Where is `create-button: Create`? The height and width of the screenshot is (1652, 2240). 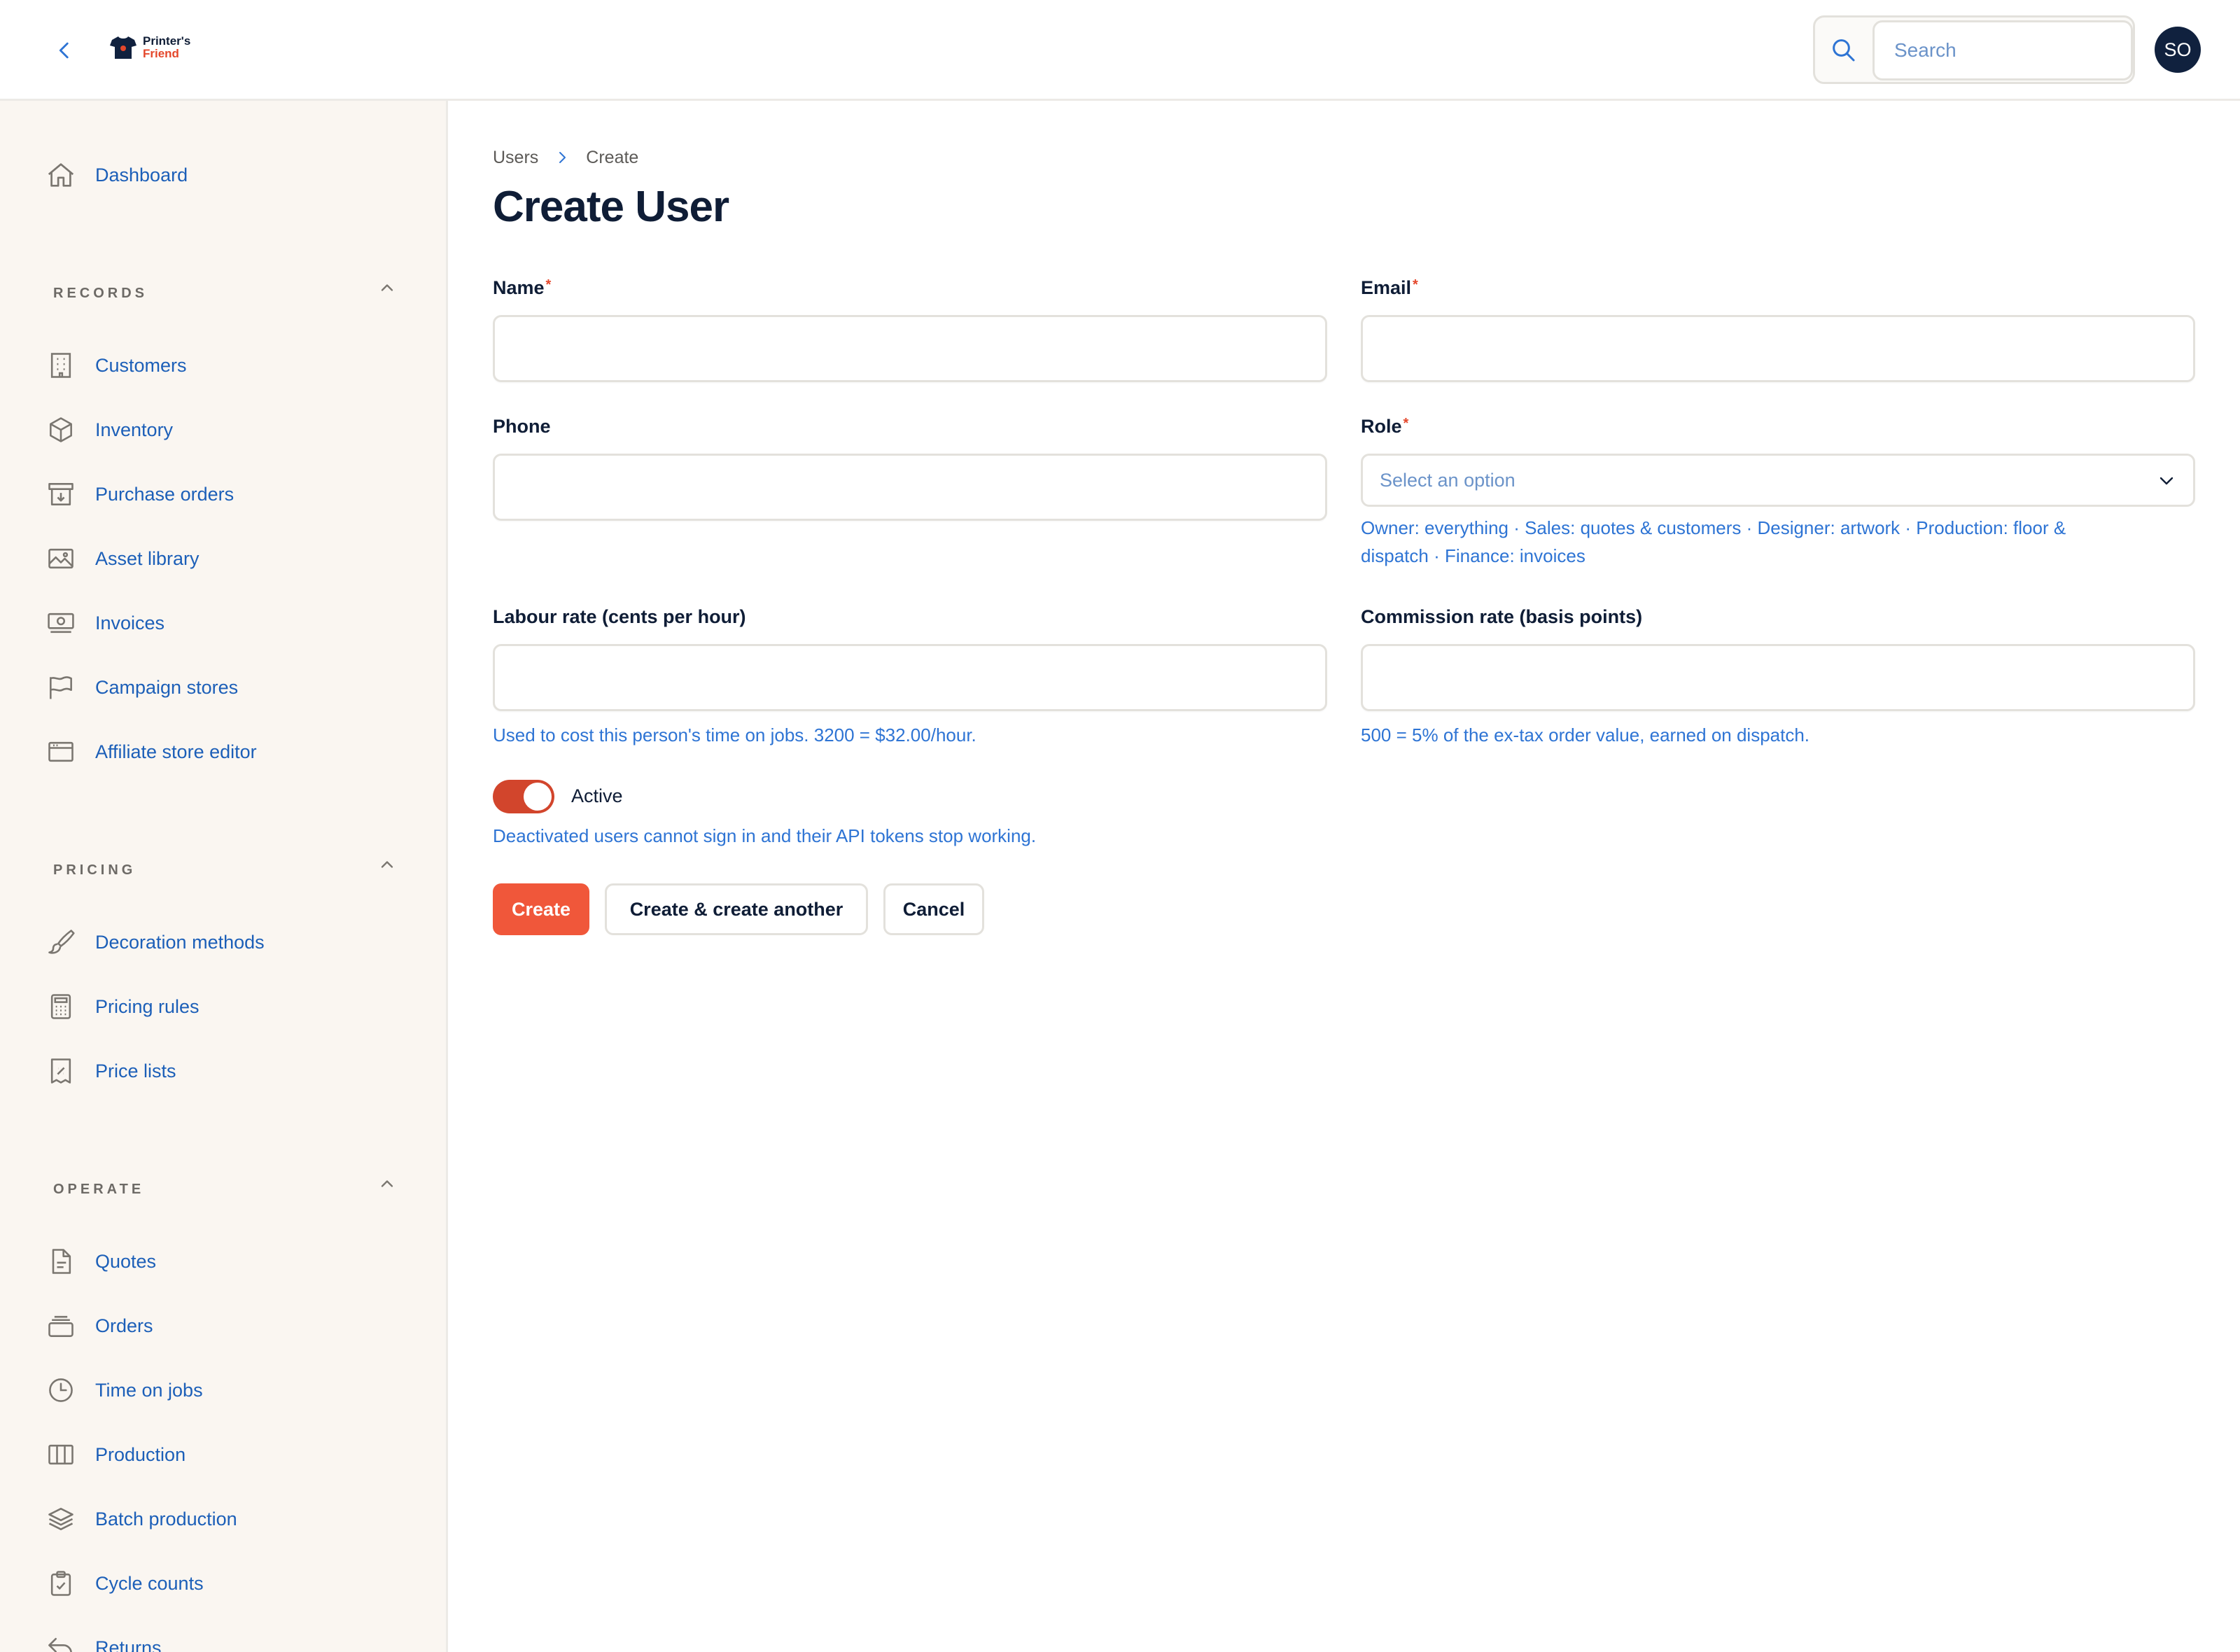 create-button: Create is located at coordinates (541, 909).